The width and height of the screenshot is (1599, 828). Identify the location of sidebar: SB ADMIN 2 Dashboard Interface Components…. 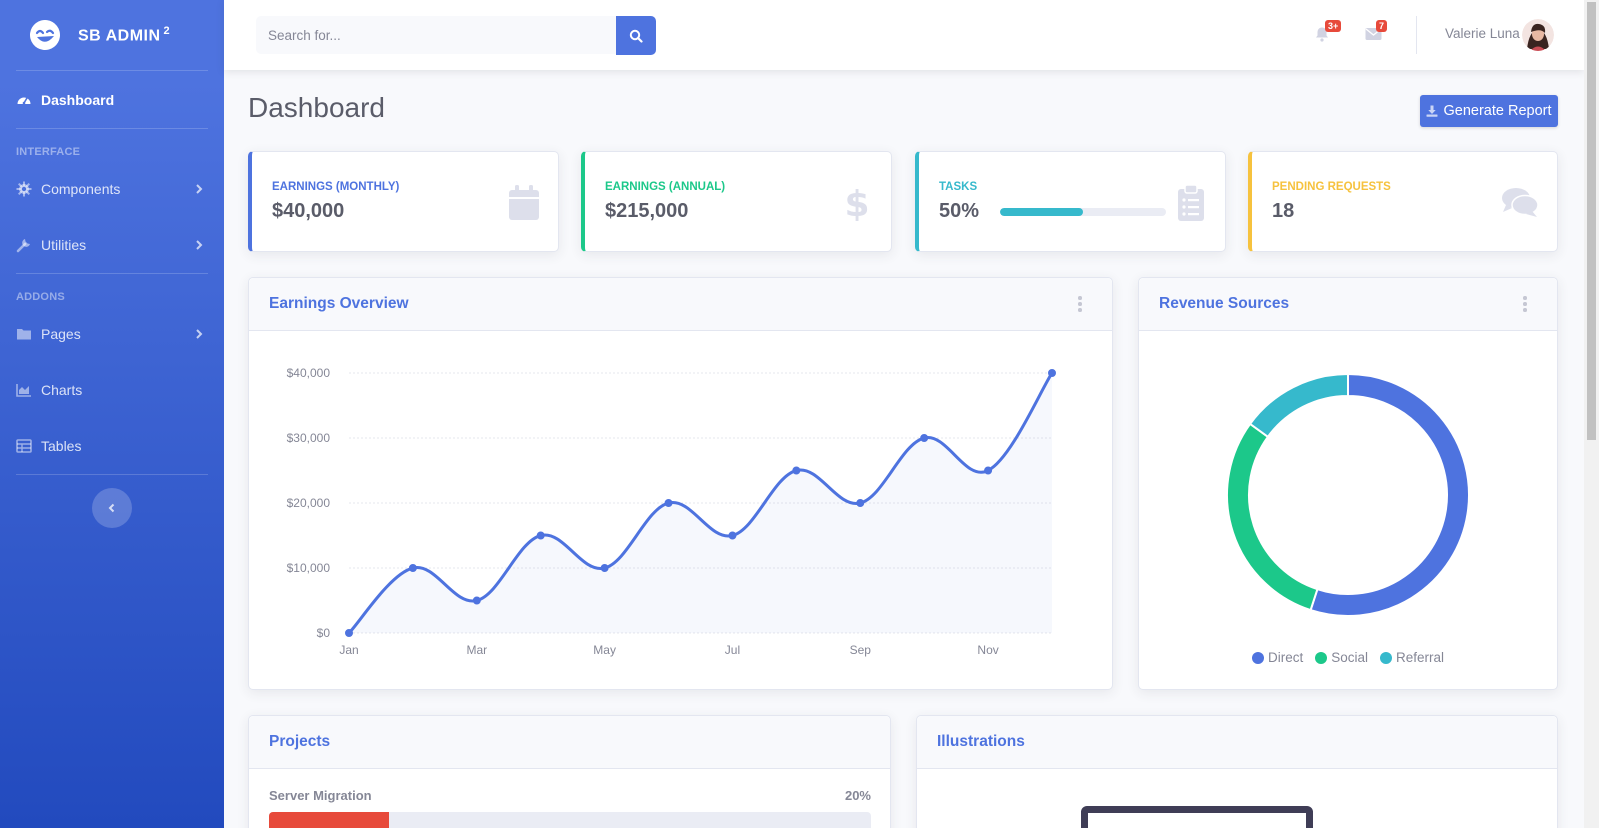
(112, 414).